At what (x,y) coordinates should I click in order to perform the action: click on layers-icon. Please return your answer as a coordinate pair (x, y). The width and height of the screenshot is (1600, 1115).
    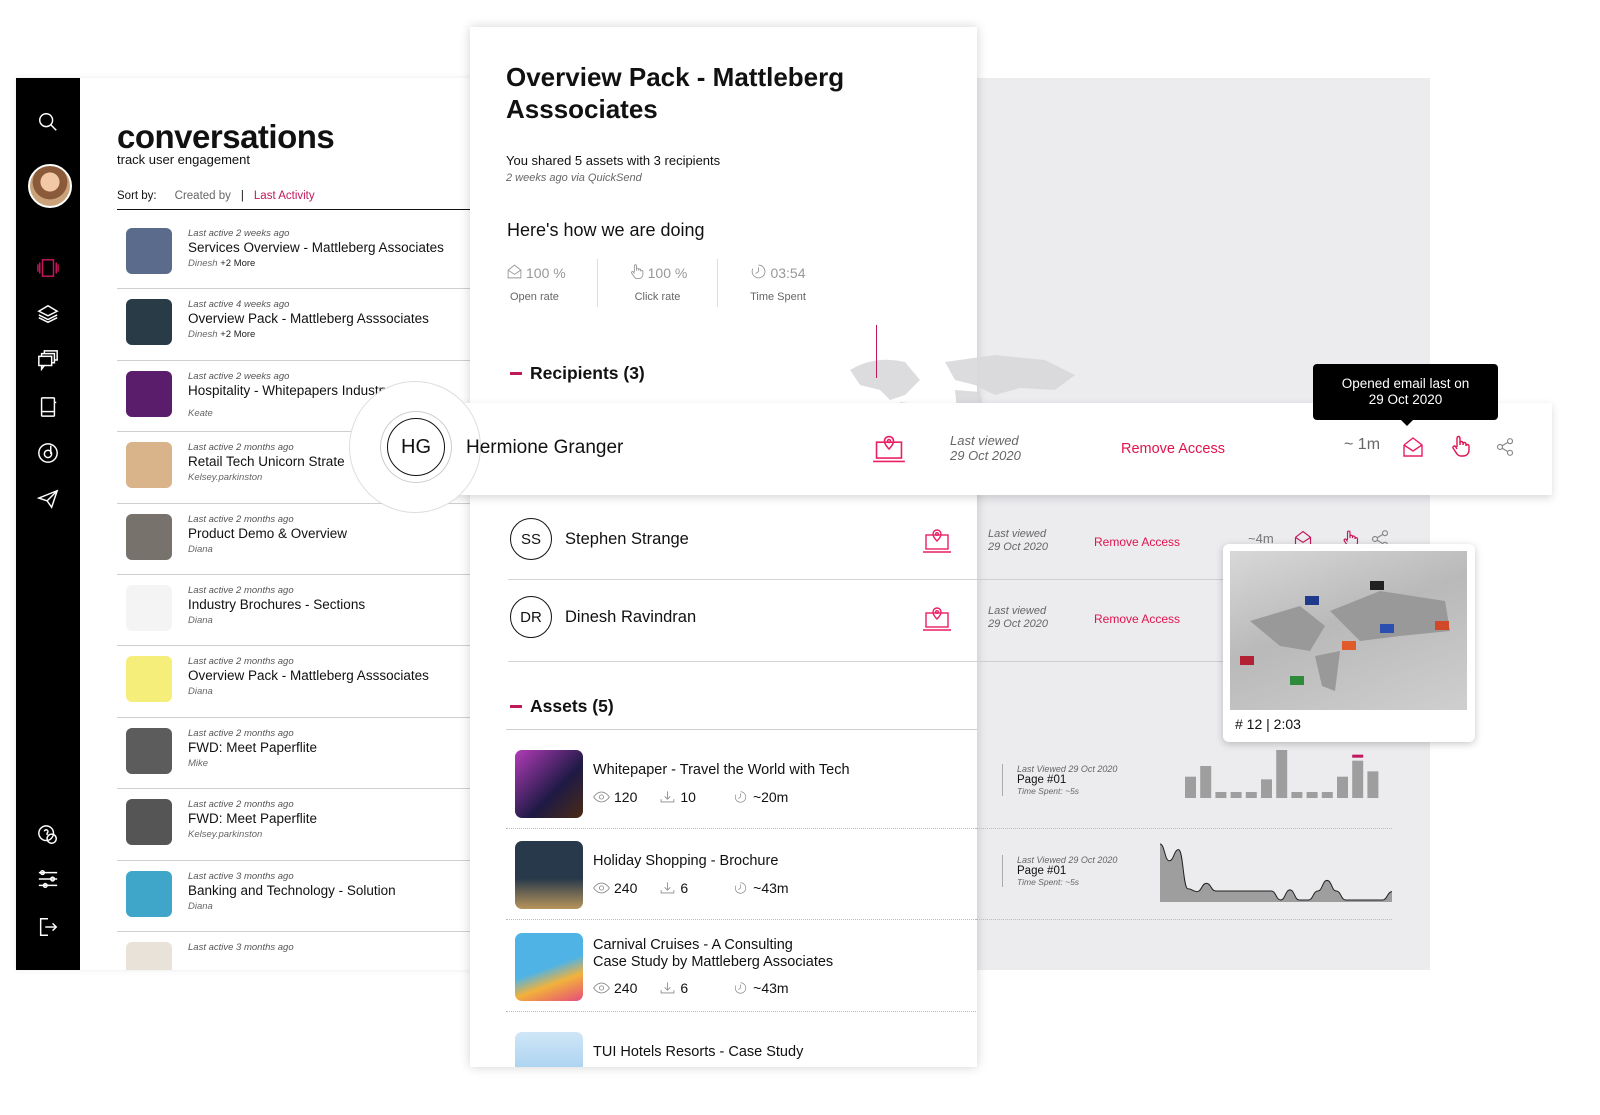
    Looking at the image, I should click on (48, 314).